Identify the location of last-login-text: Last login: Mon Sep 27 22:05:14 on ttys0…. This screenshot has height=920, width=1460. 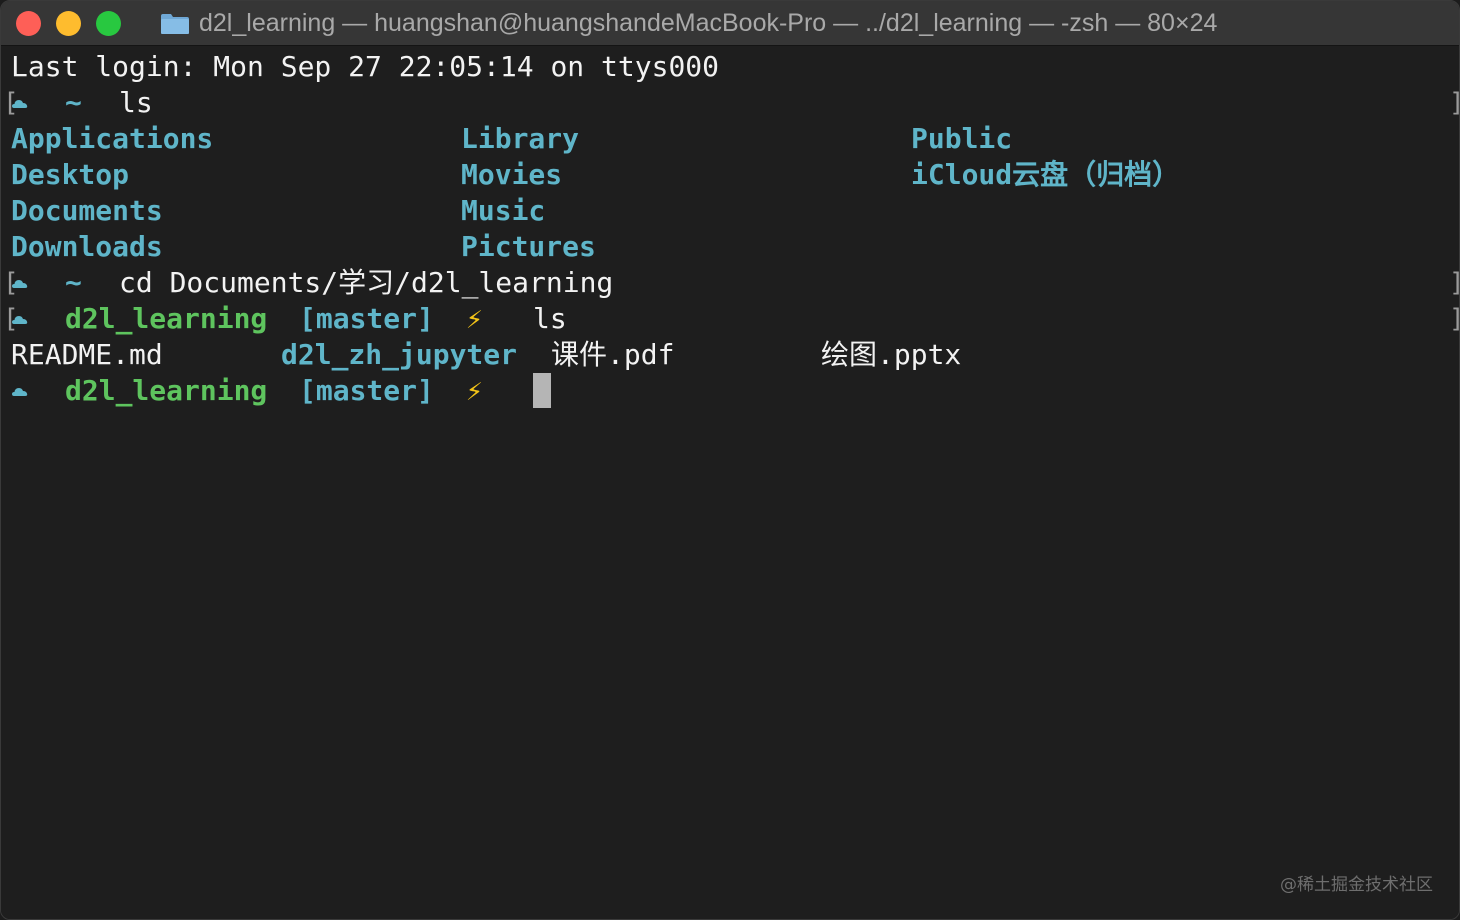
(365, 66).